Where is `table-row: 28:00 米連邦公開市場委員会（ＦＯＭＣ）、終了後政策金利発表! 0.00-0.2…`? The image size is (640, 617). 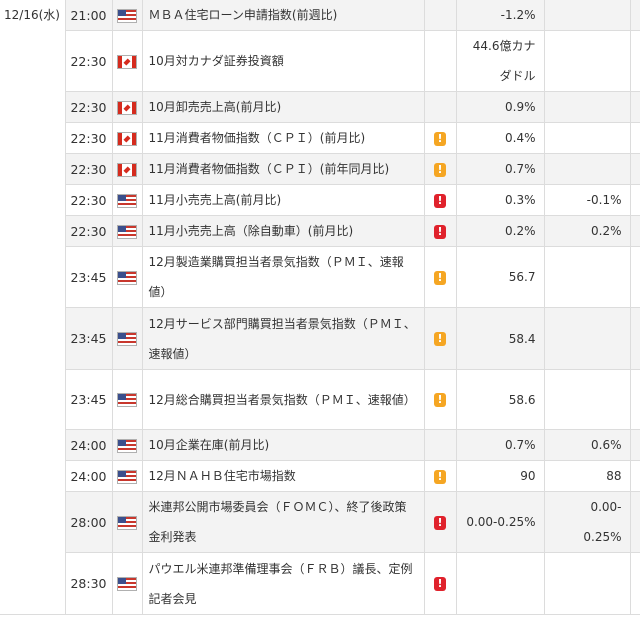 table-row: 28:00 米連邦公開市場委員会（ＦＯＭＣ）、終了後政策金利発表! 0.00-0.2… is located at coordinates (320, 522).